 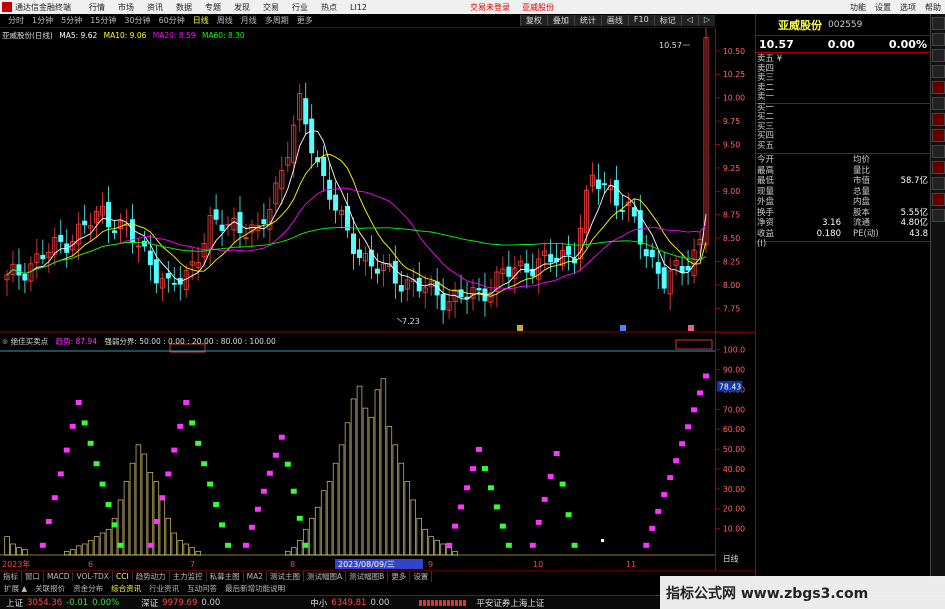 I want to click on period-daily: 日线, so click(x=201, y=20).